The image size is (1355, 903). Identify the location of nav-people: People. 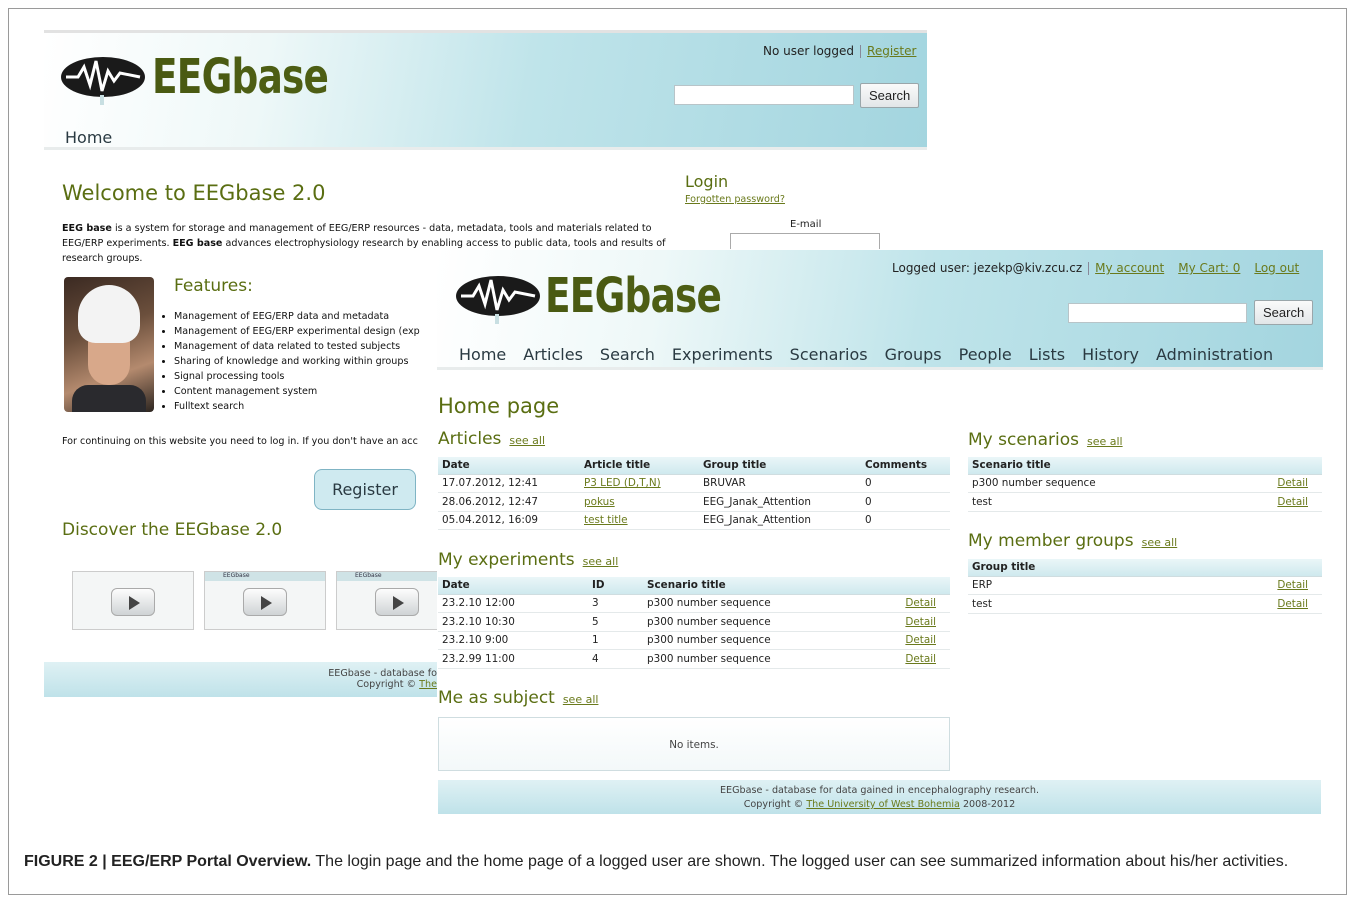
(985, 354).